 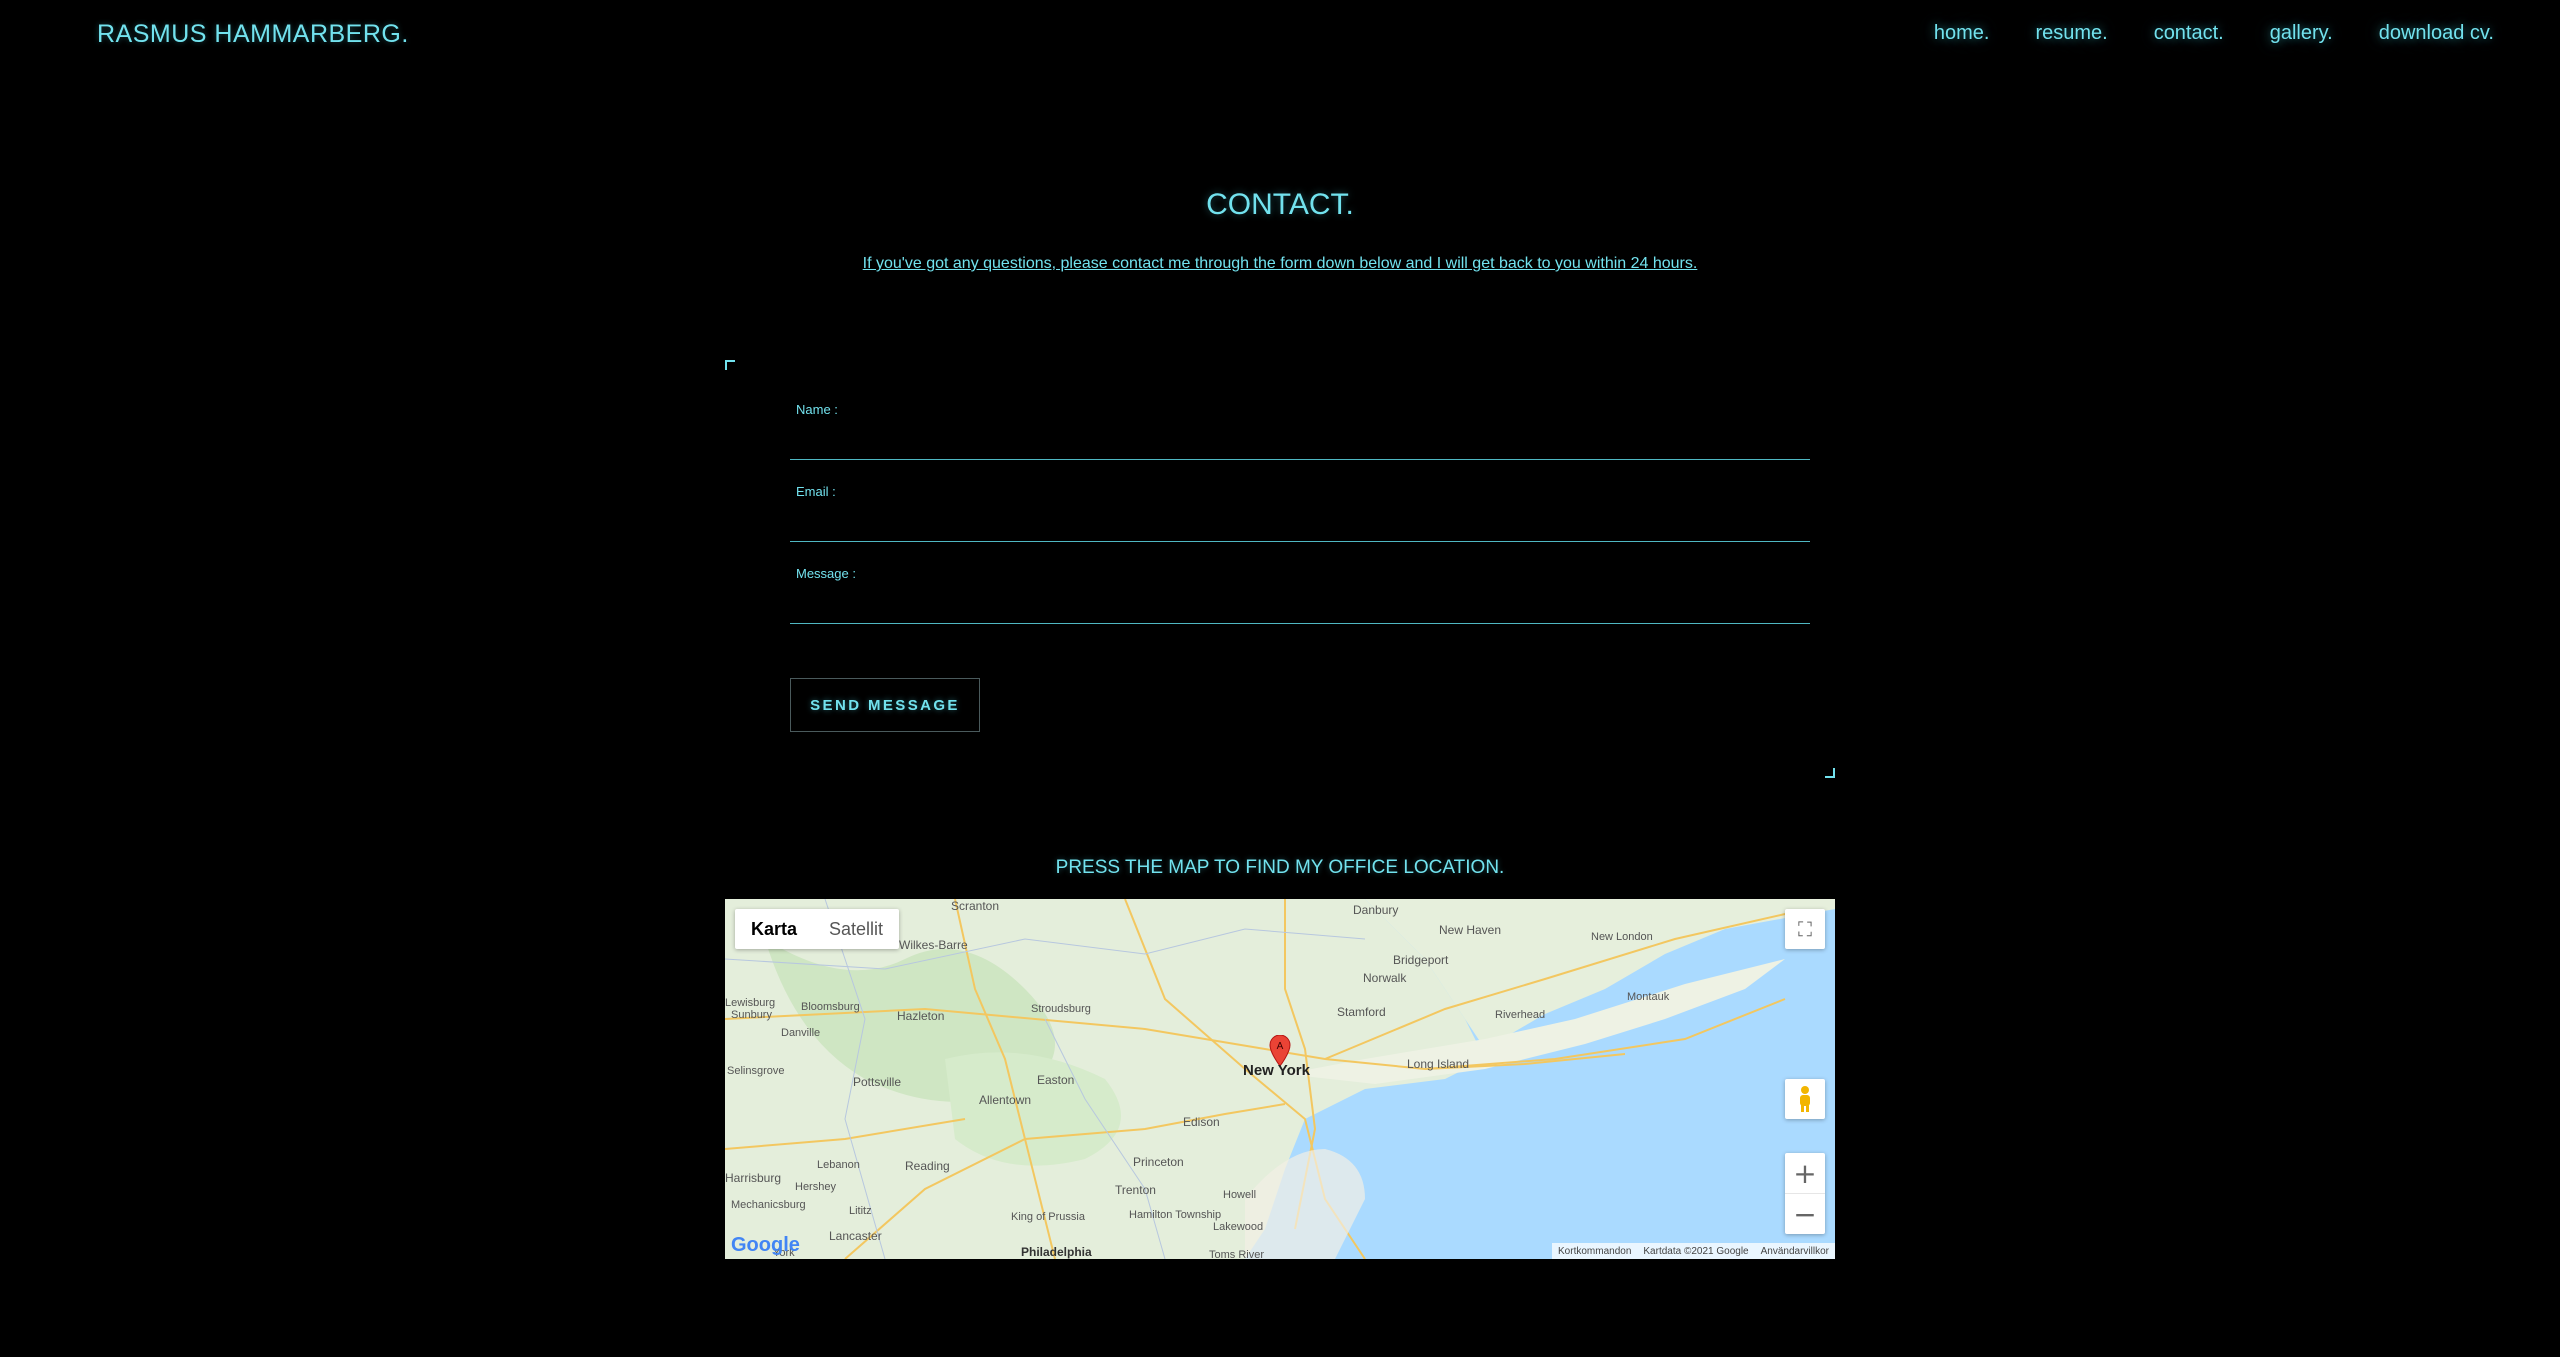 What do you see at coordinates (774, 929) in the screenshot?
I see `map-type-karta-button: Karta` at bounding box center [774, 929].